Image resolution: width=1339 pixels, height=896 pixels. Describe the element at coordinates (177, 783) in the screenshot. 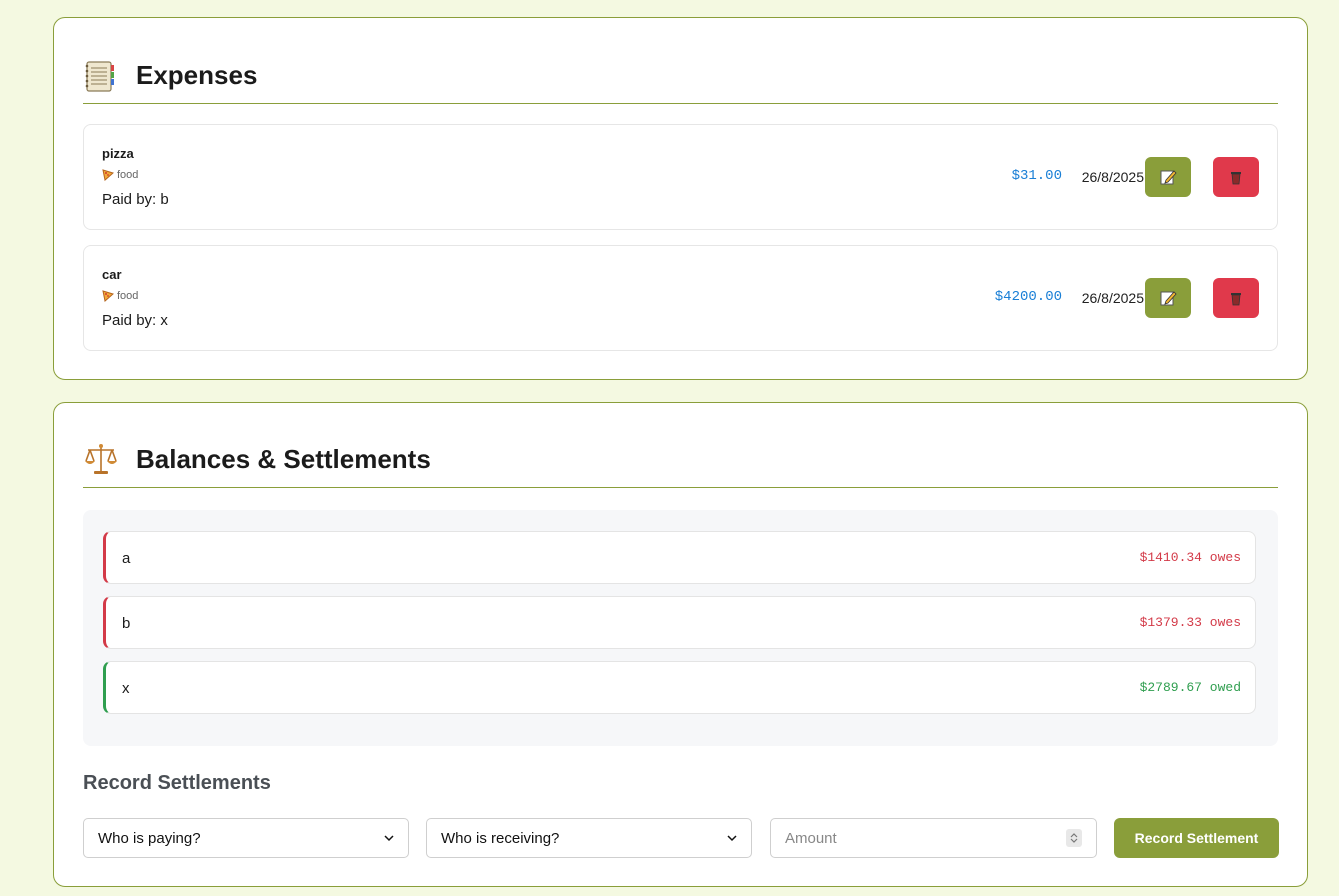

I see `record-settlements-title: Record Settlements` at that location.